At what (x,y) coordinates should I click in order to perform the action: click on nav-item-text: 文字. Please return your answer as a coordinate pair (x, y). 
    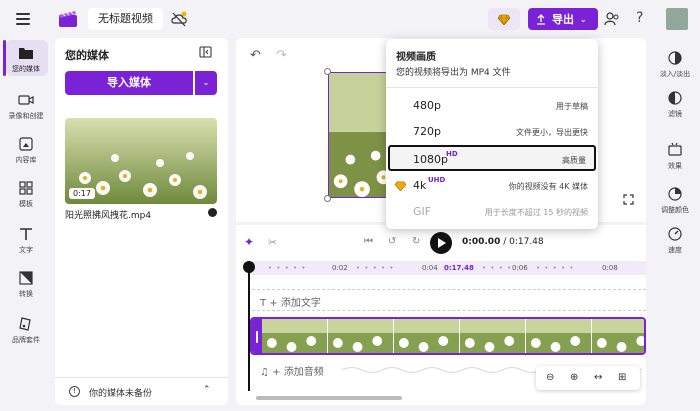
    Looking at the image, I should click on (26, 240).